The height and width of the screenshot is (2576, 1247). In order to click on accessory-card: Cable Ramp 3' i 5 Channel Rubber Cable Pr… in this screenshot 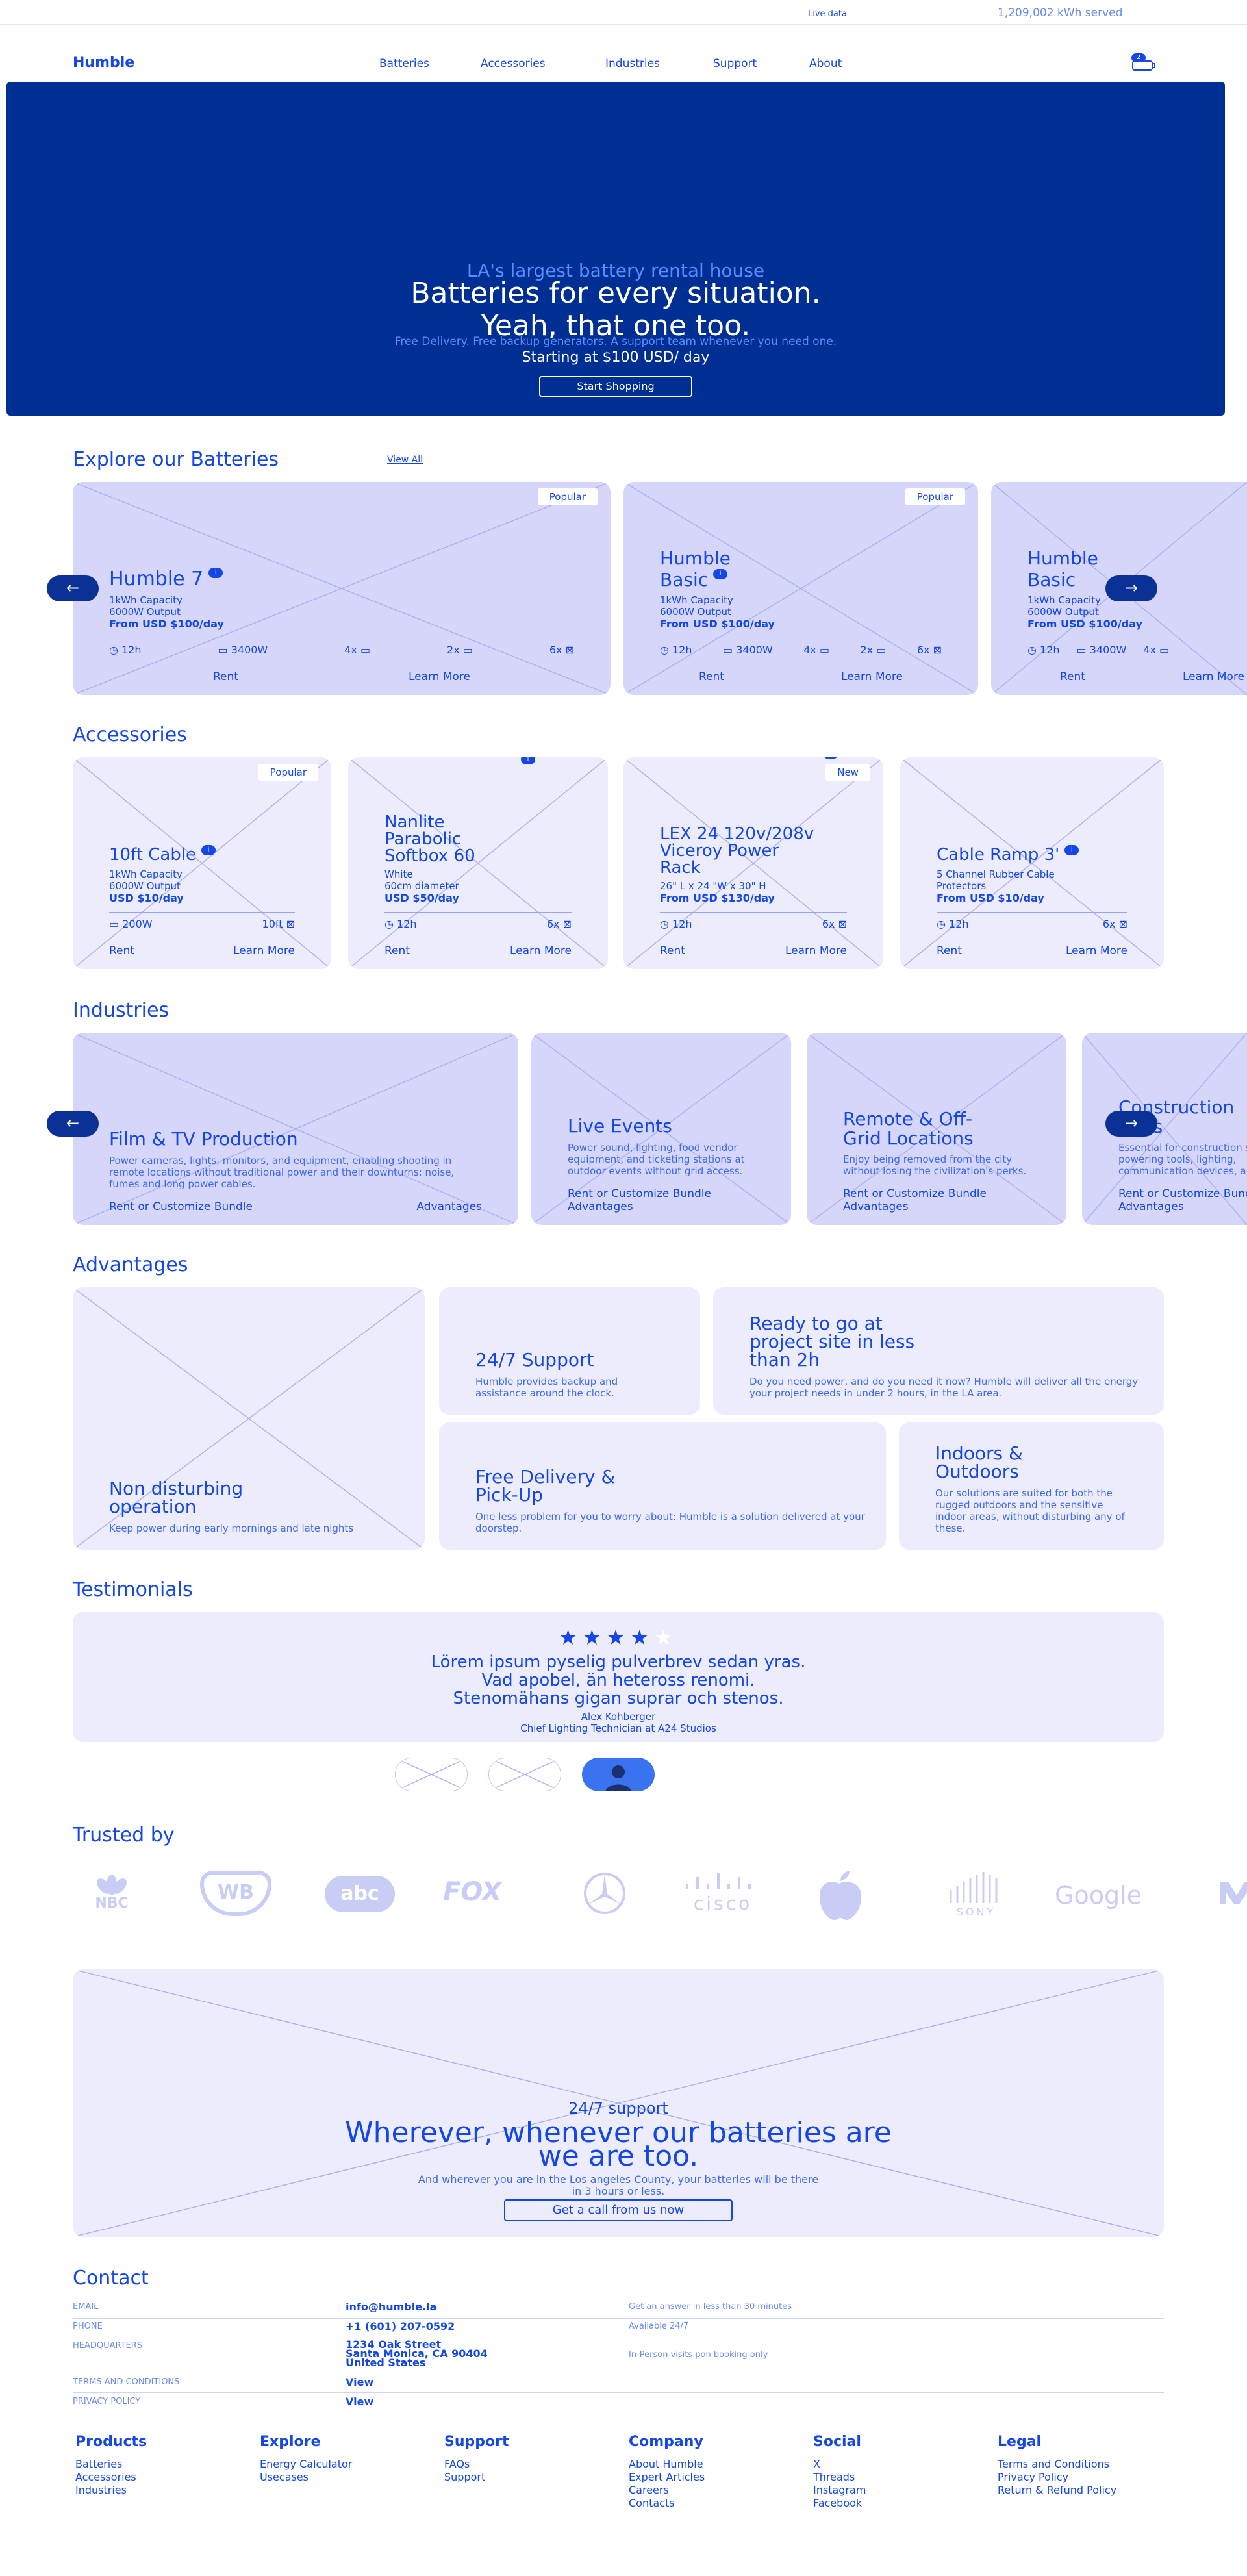, I will do `click(1032, 863)`.